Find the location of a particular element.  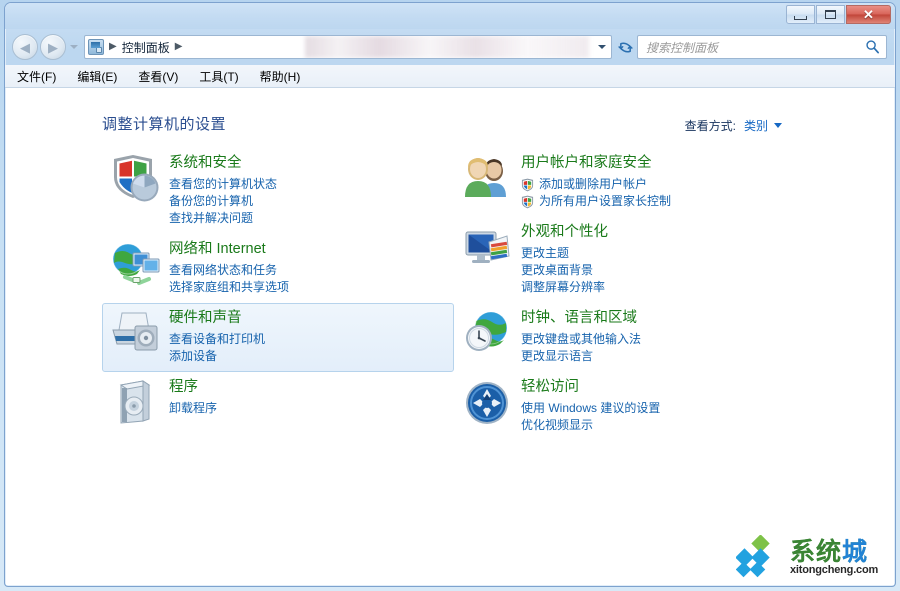

category-2: 外观和个性化更改主题更改桌面背景 调整屏幕分辨率 is located at coordinates (634, 260).